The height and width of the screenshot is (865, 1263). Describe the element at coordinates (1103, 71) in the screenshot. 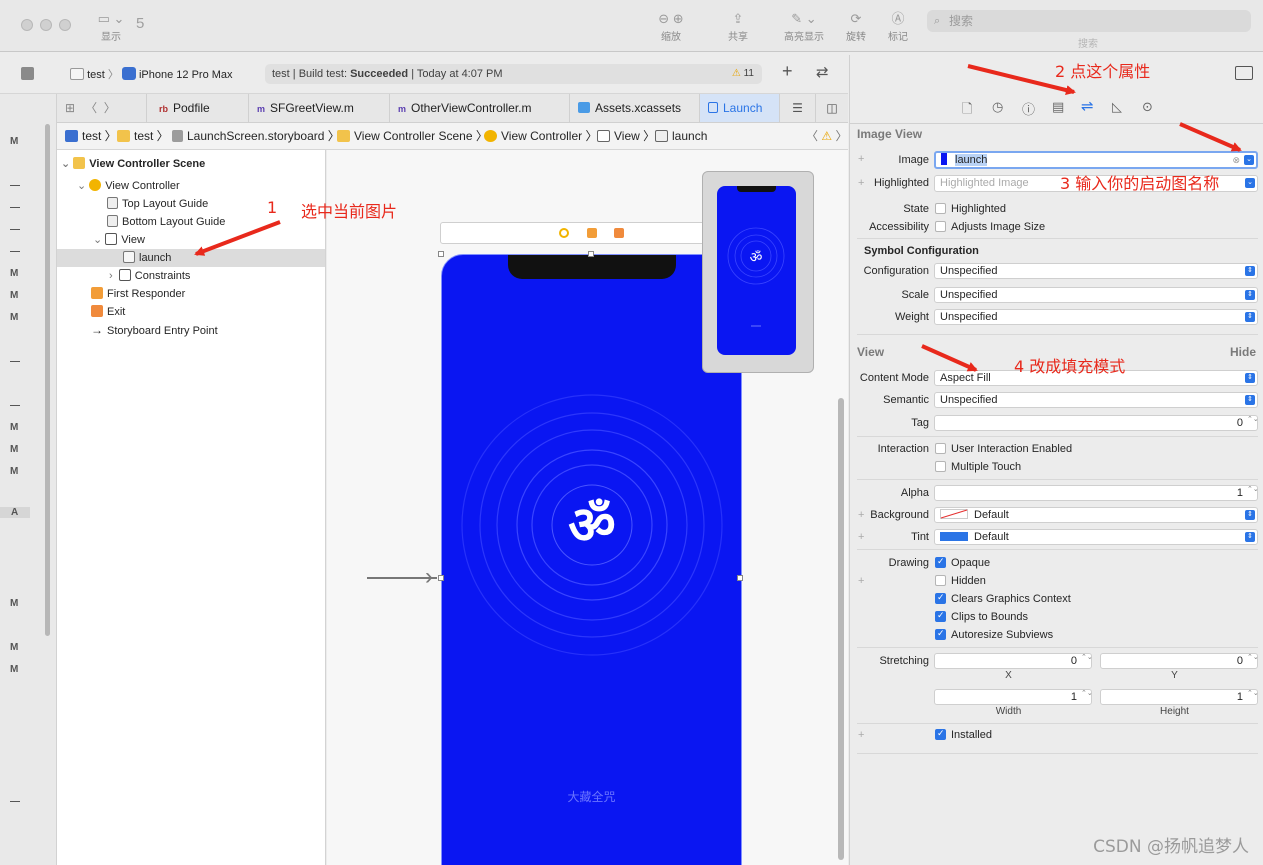

I see `annotation-step2: 2 点这个属性` at that location.